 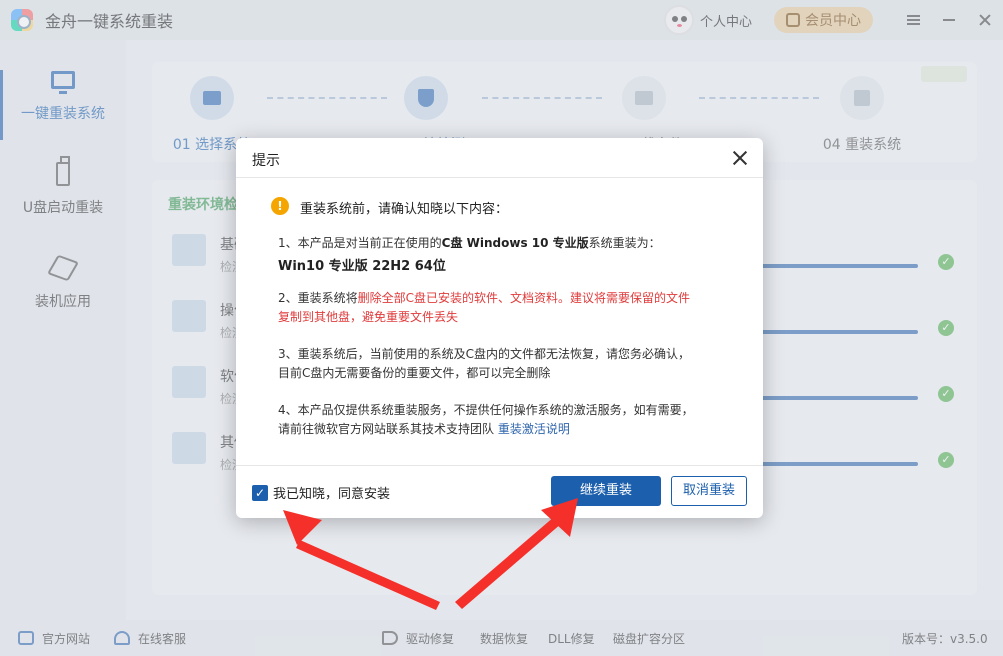 What do you see at coordinates (368, 317) in the screenshot?
I see `danger-text: 复制到其他盘，避免重要文件丢失` at bounding box center [368, 317].